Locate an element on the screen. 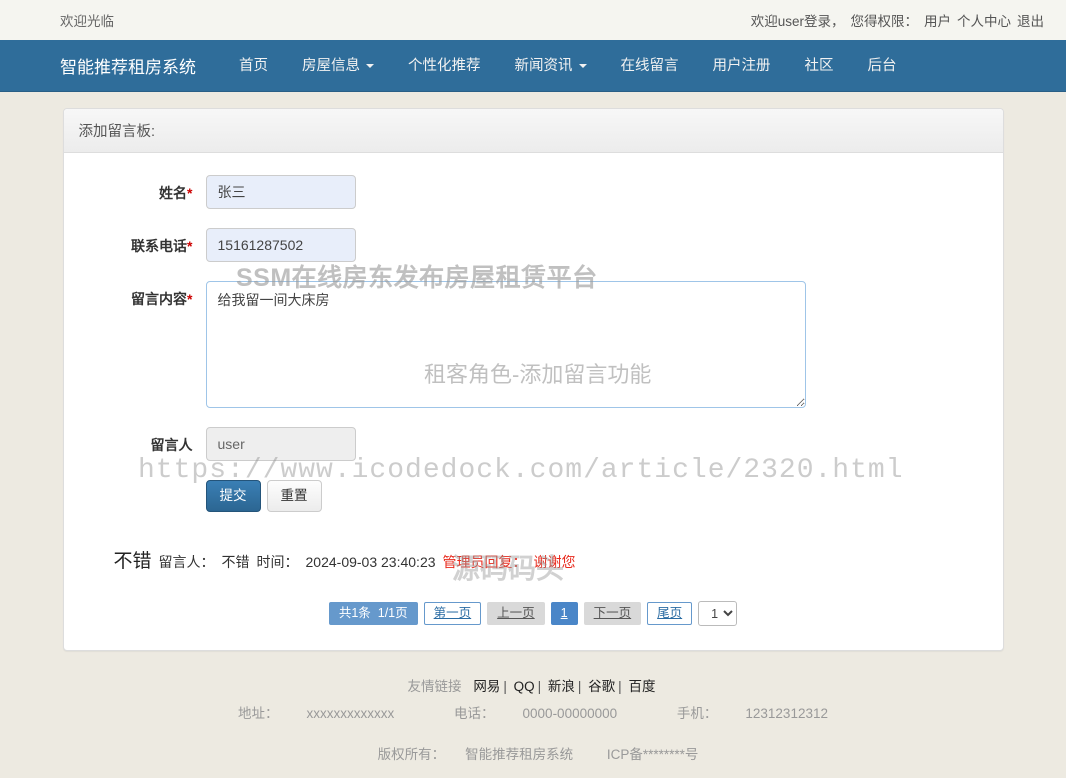  top-welcome-bar: 欢迎光临 欢迎user登录， 您得权限： 用户 个人中心 退出 is located at coordinates (533, 20).